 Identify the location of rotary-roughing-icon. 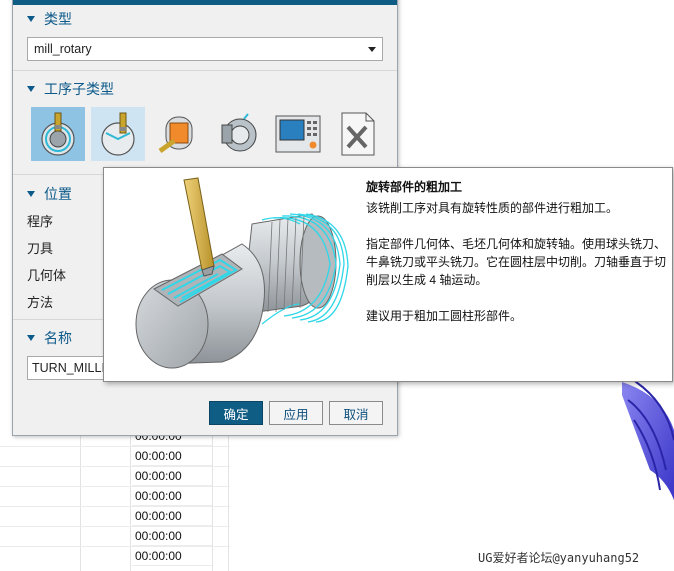
(58, 134).